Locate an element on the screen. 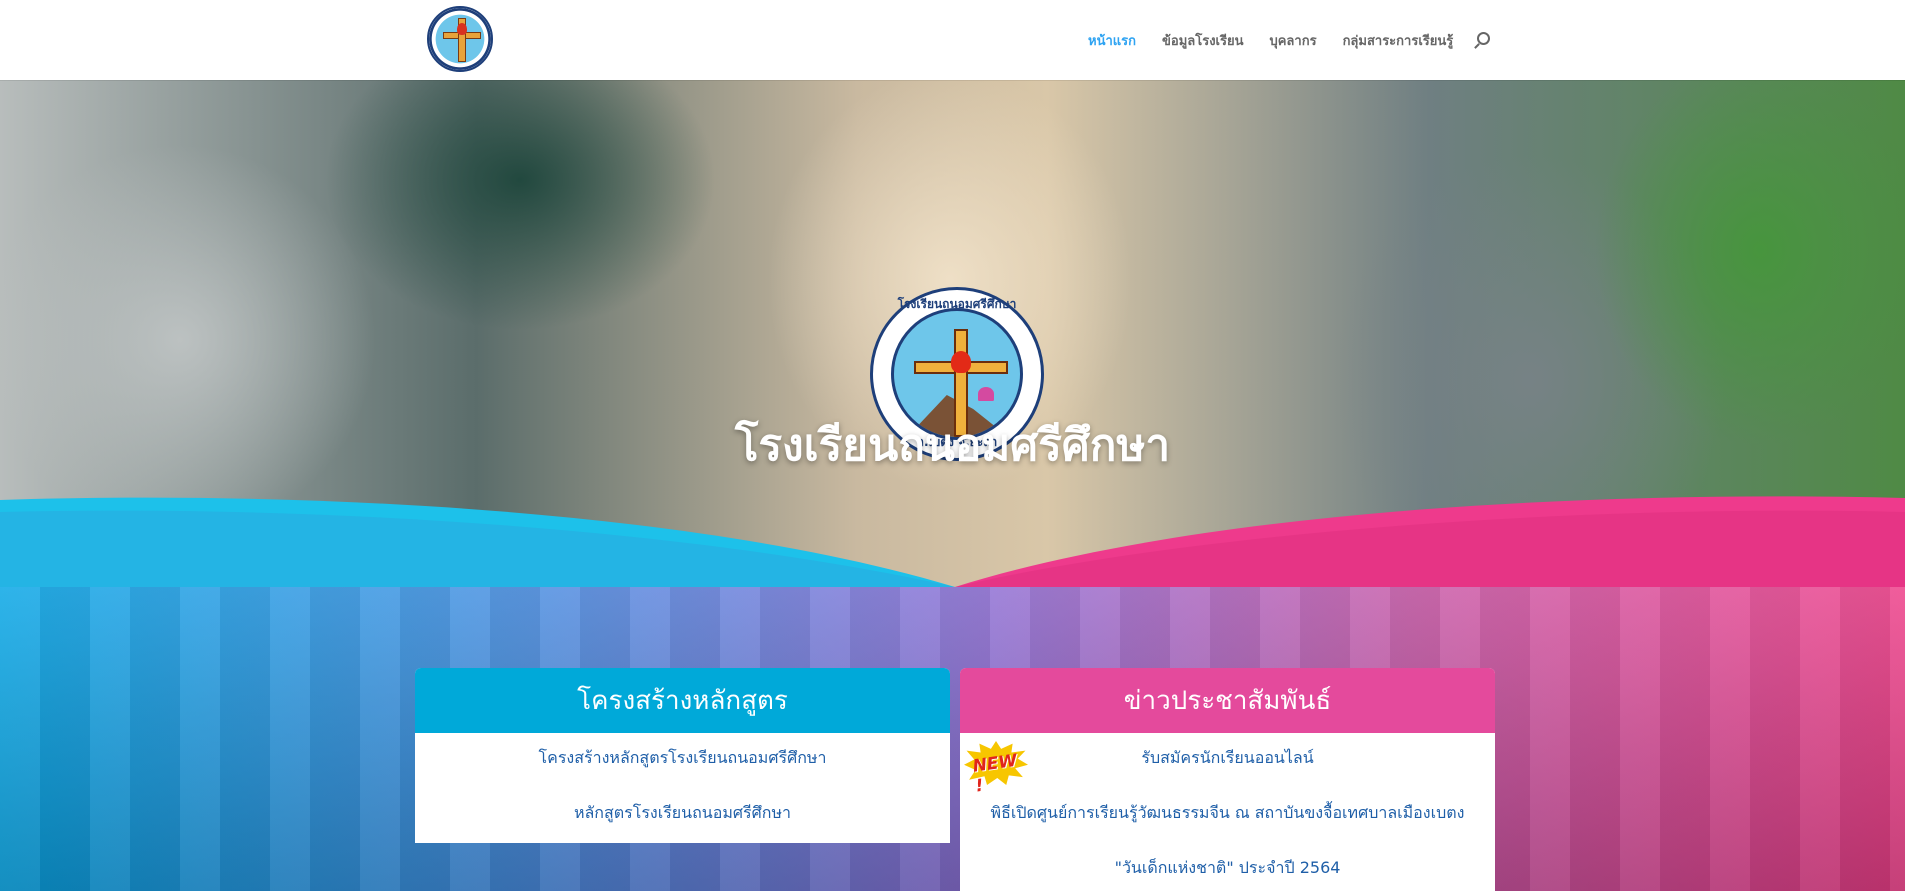 Image resolution: width=1905 pixels, height=891 pixels. nav-personnel: บุคลากร is located at coordinates (1292, 40).